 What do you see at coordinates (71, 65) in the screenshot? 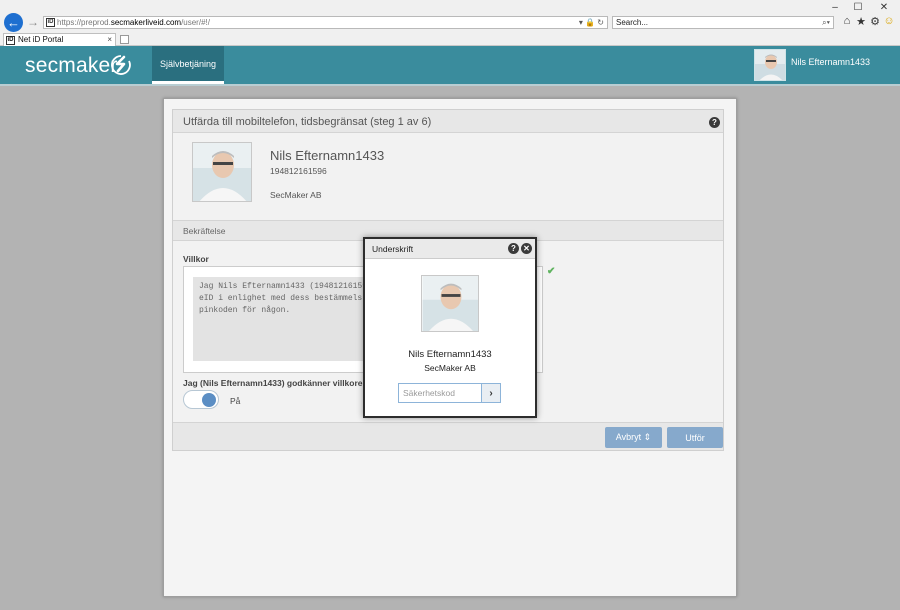
I see `logo-text: secmaker` at bounding box center [71, 65].